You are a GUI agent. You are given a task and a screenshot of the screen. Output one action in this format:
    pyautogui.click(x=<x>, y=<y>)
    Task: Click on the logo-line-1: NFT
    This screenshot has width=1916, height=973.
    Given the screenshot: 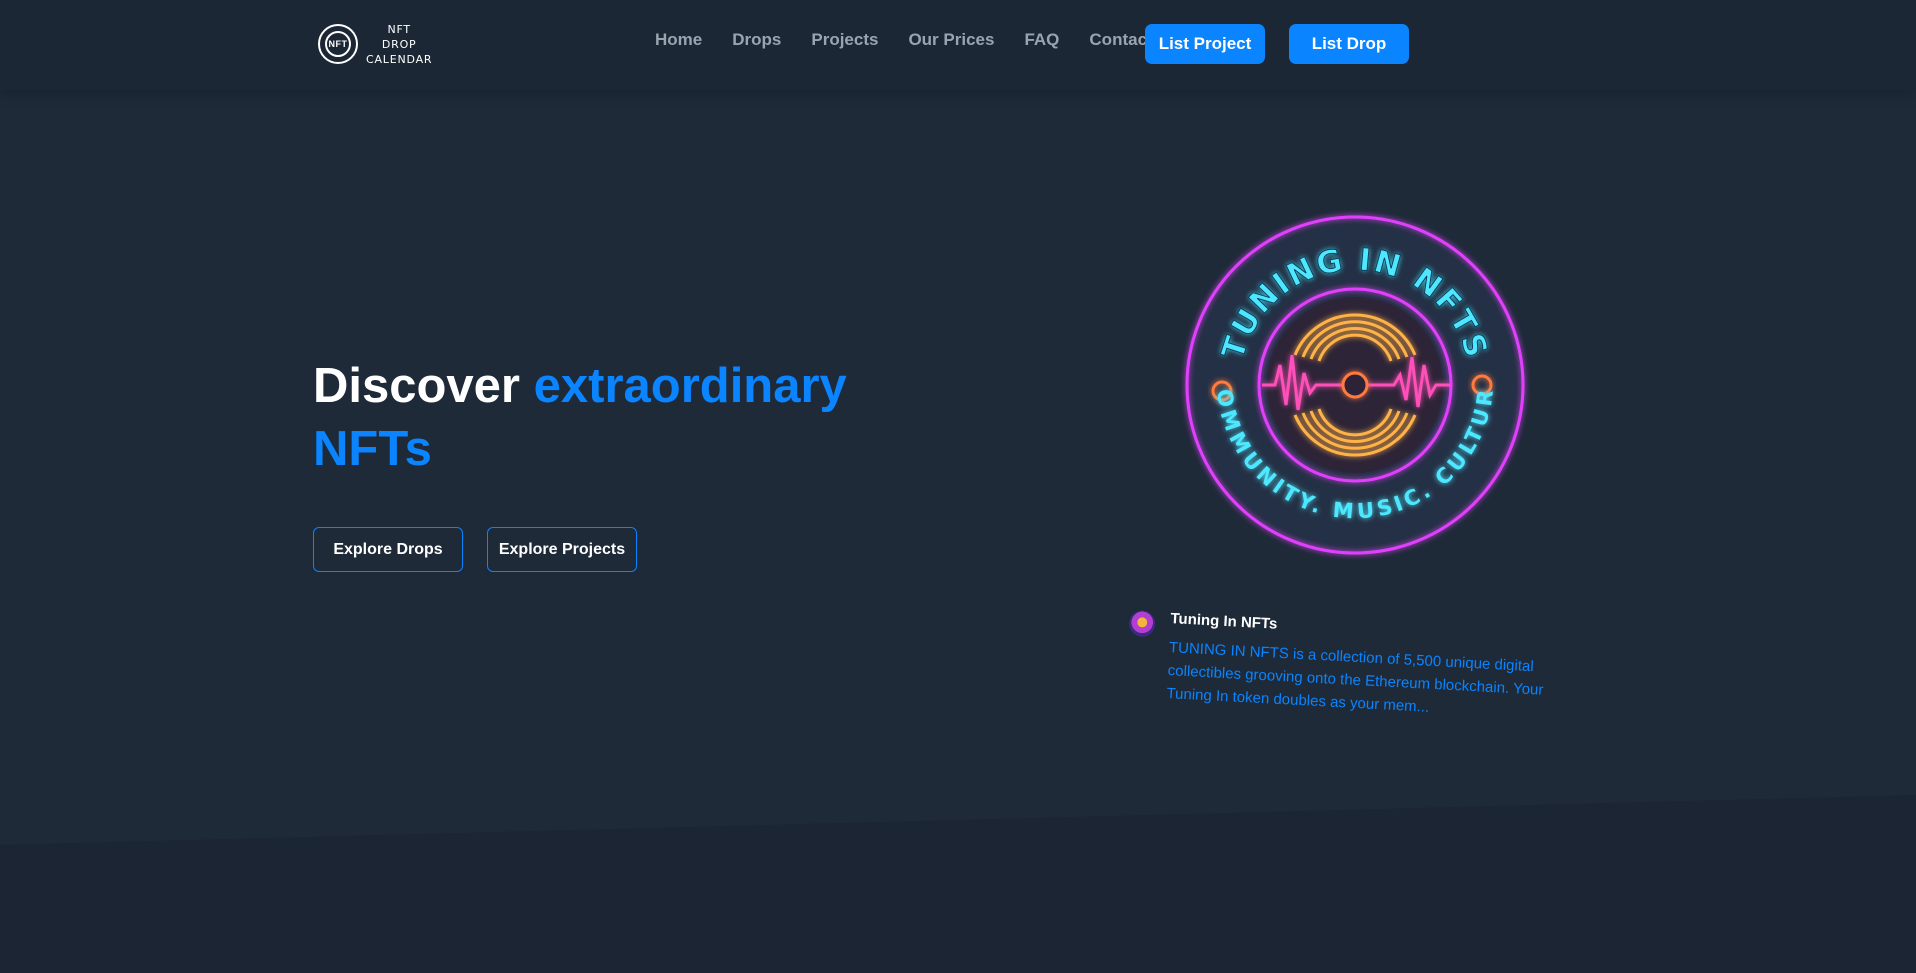 What is the action you would take?
    pyautogui.click(x=399, y=29)
    